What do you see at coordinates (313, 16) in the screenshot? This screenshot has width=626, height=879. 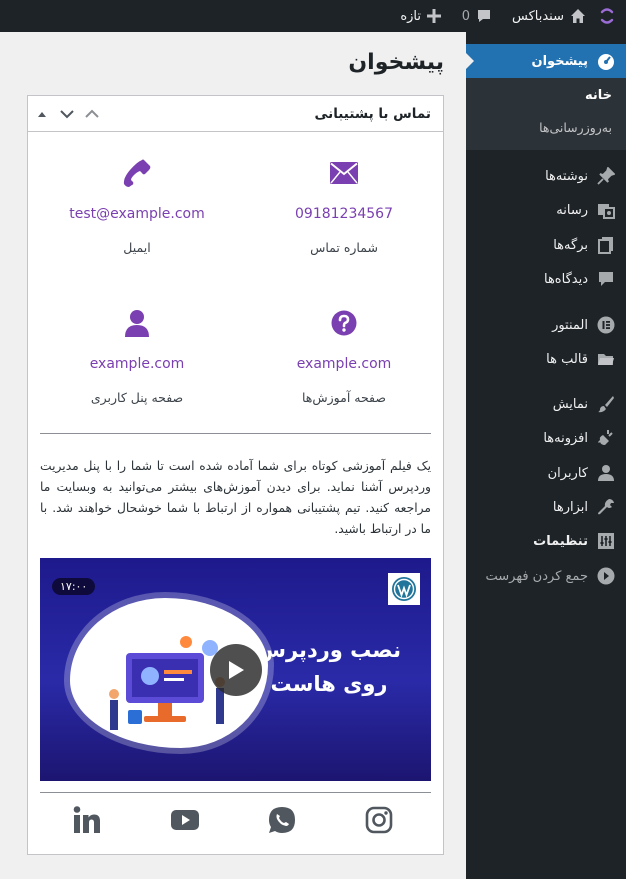 I see `admin-bar: سندباکس 0 تازه` at bounding box center [313, 16].